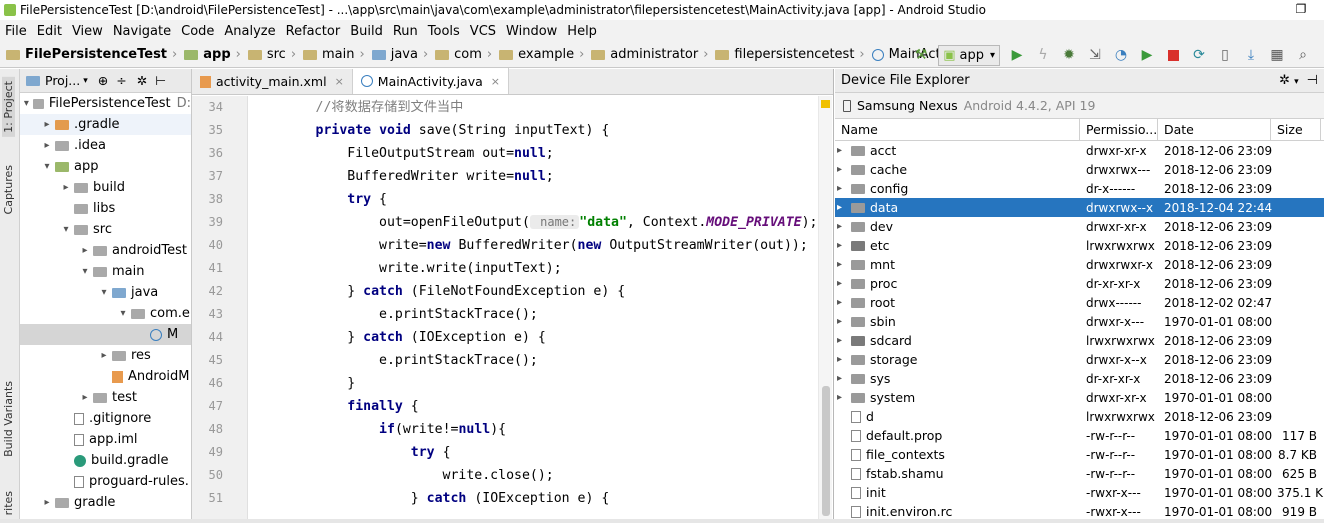  I want to click on restore-icon: ❐, so click(1301, 9).